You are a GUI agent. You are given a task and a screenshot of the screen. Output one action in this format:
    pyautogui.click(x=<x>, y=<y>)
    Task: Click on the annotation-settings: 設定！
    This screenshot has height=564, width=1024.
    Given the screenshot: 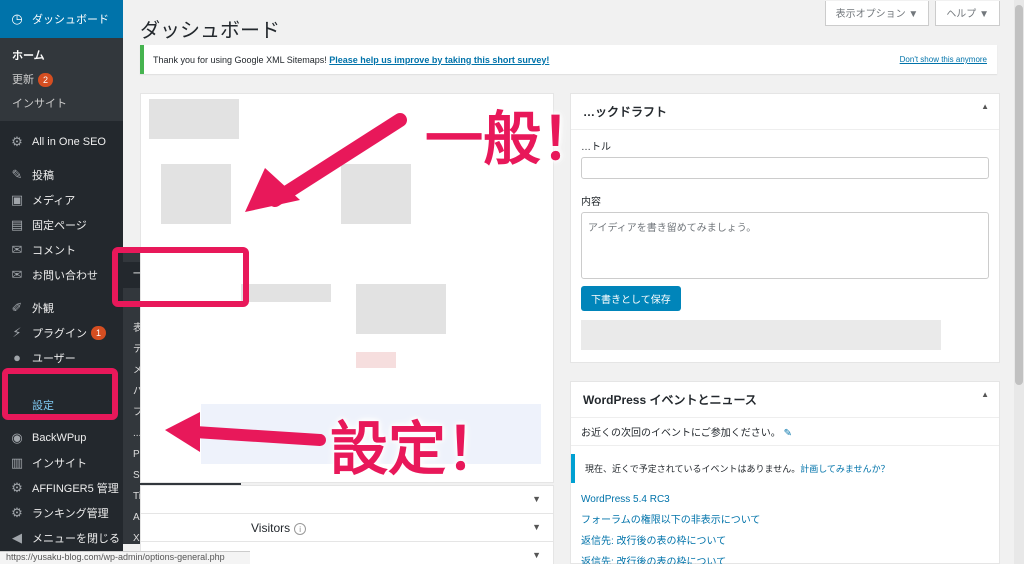 What is the action you would take?
    pyautogui.click(x=417, y=449)
    